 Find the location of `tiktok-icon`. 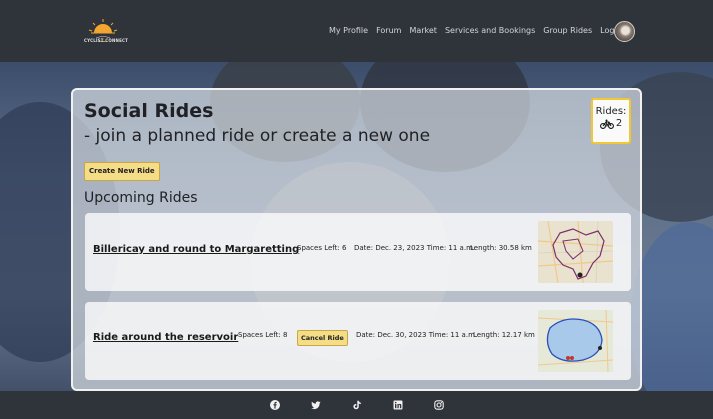

tiktok-icon is located at coordinates (357, 405).